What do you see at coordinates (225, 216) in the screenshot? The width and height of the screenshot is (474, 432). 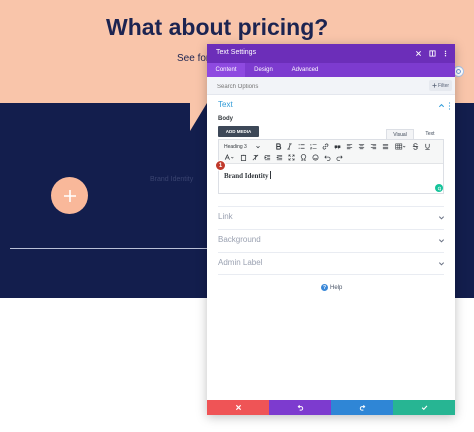 I see `section-link-title: Link` at bounding box center [225, 216].